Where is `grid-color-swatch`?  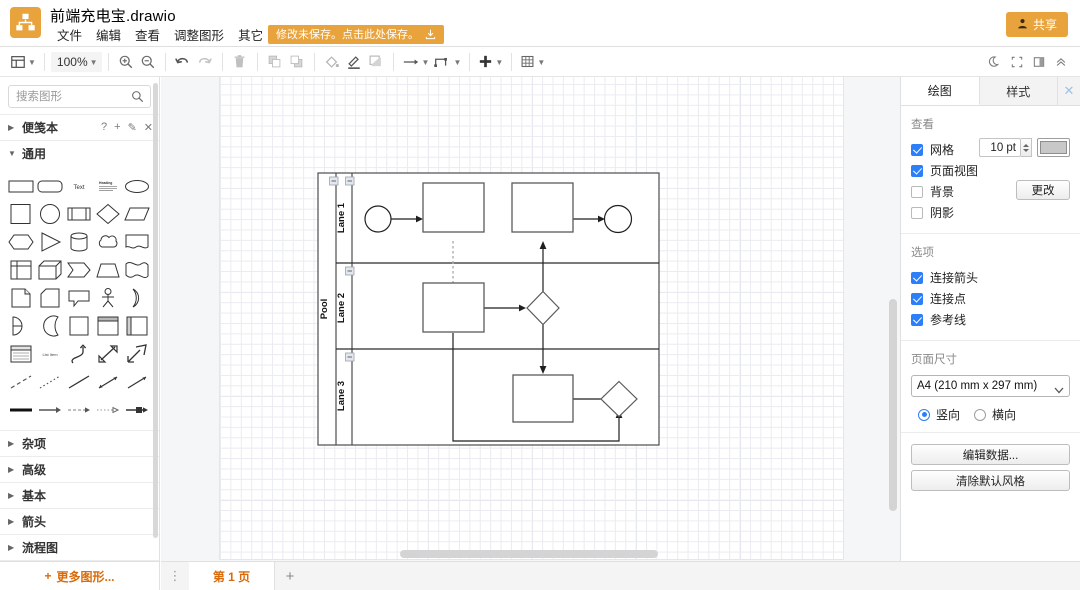
grid-color-swatch is located at coordinates (1053, 147).